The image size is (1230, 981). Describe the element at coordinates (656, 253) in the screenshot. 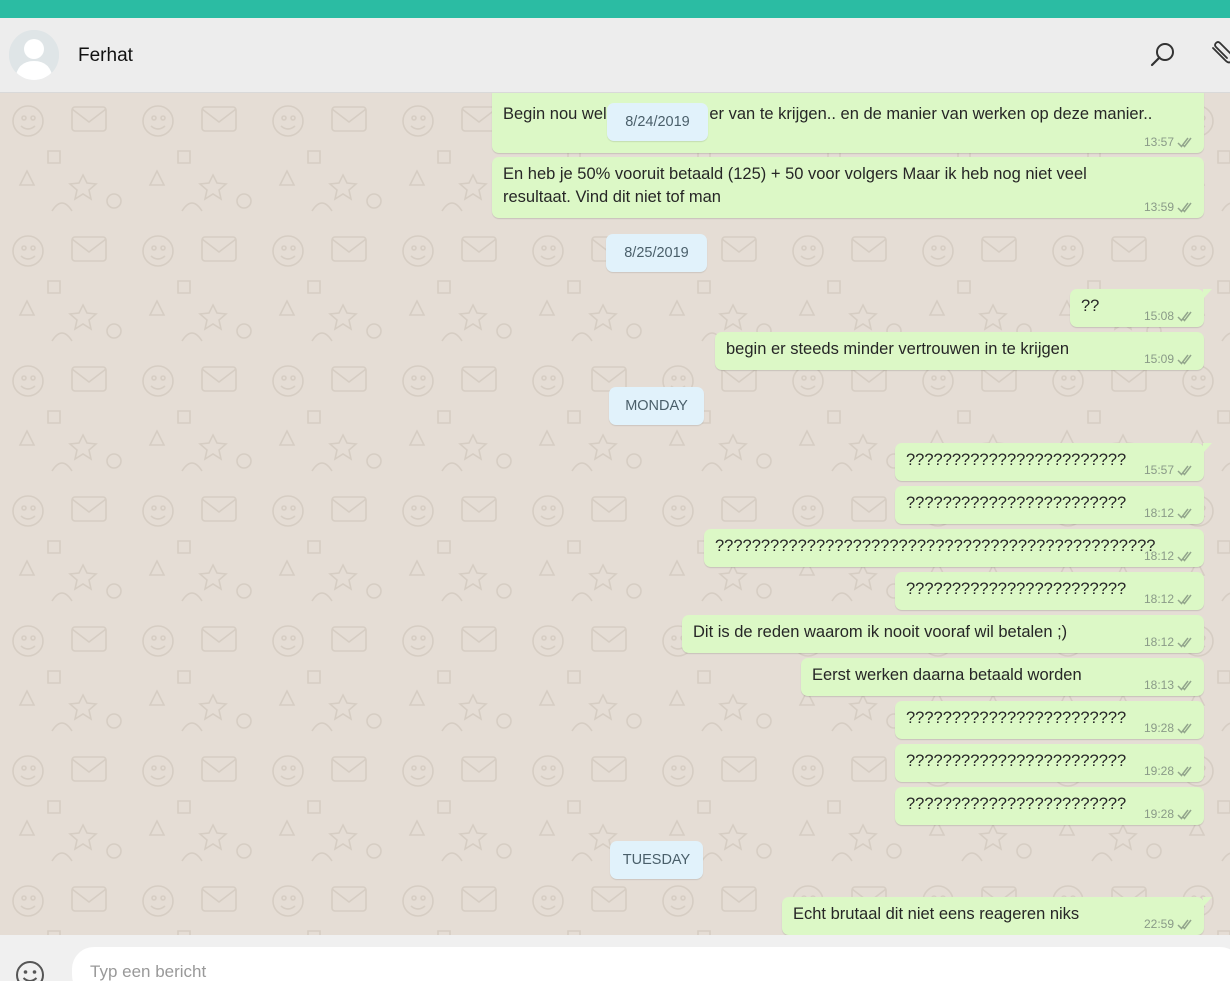

I see `date-separator: 8/25/2019` at that location.